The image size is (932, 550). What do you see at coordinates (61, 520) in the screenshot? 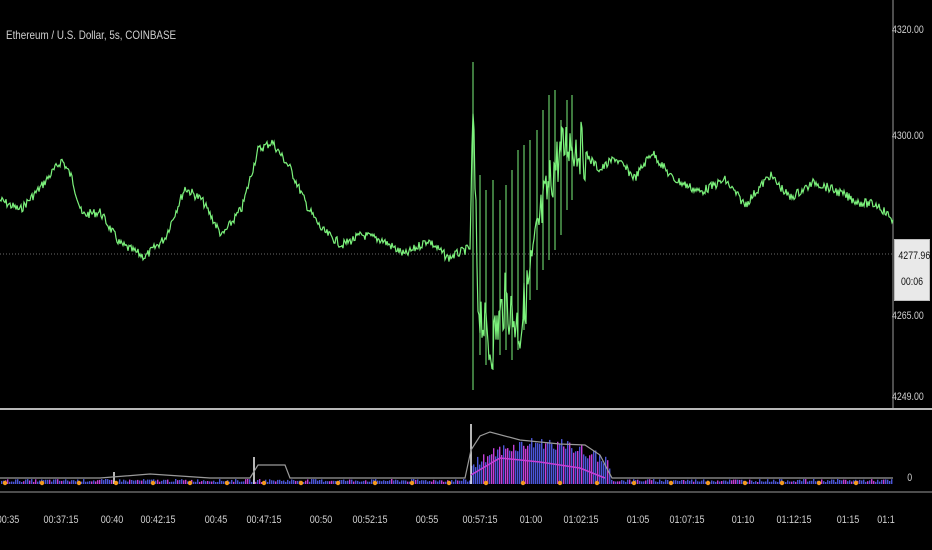
I see `time-axis-label: 00:37:15` at bounding box center [61, 520].